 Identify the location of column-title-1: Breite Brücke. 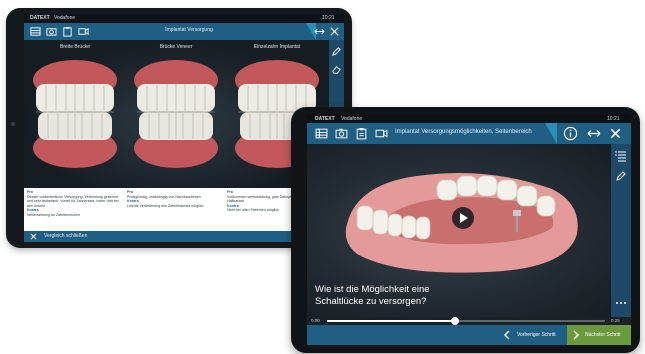
(74, 47).